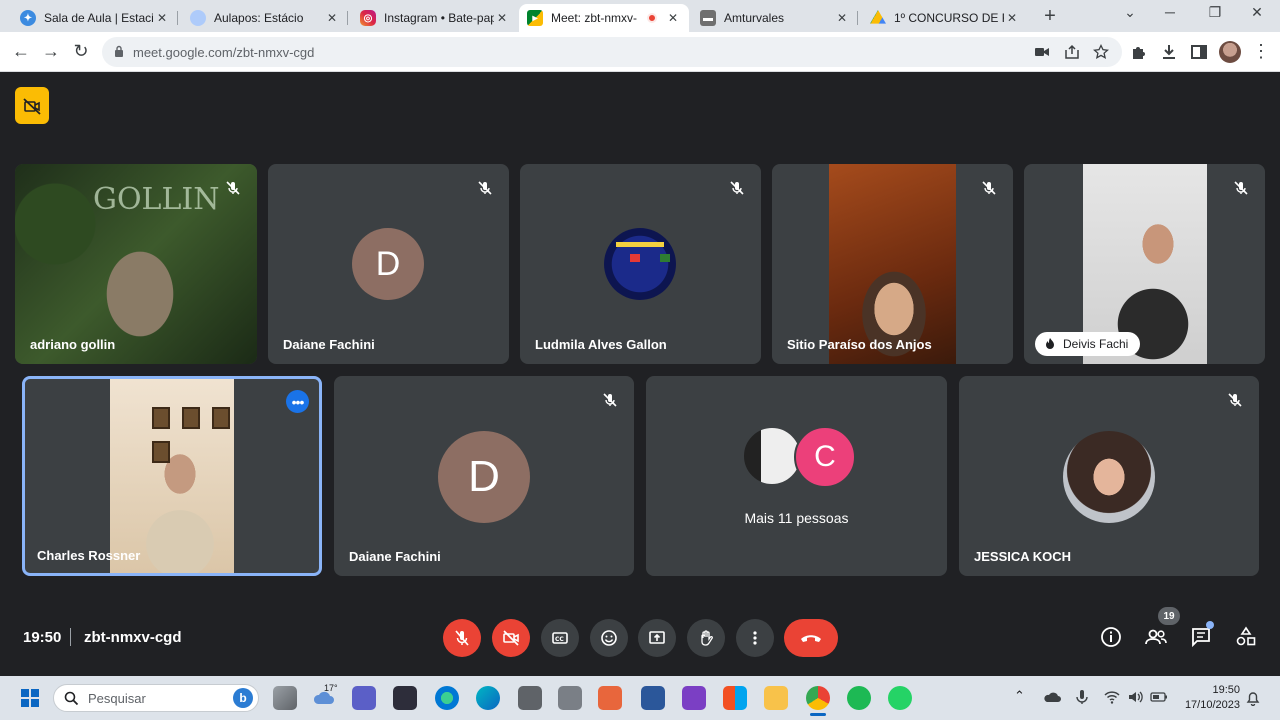  Describe the element at coordinates (51, 51) in the screenshot. I see `forward-arrow-icon: →` at that location.